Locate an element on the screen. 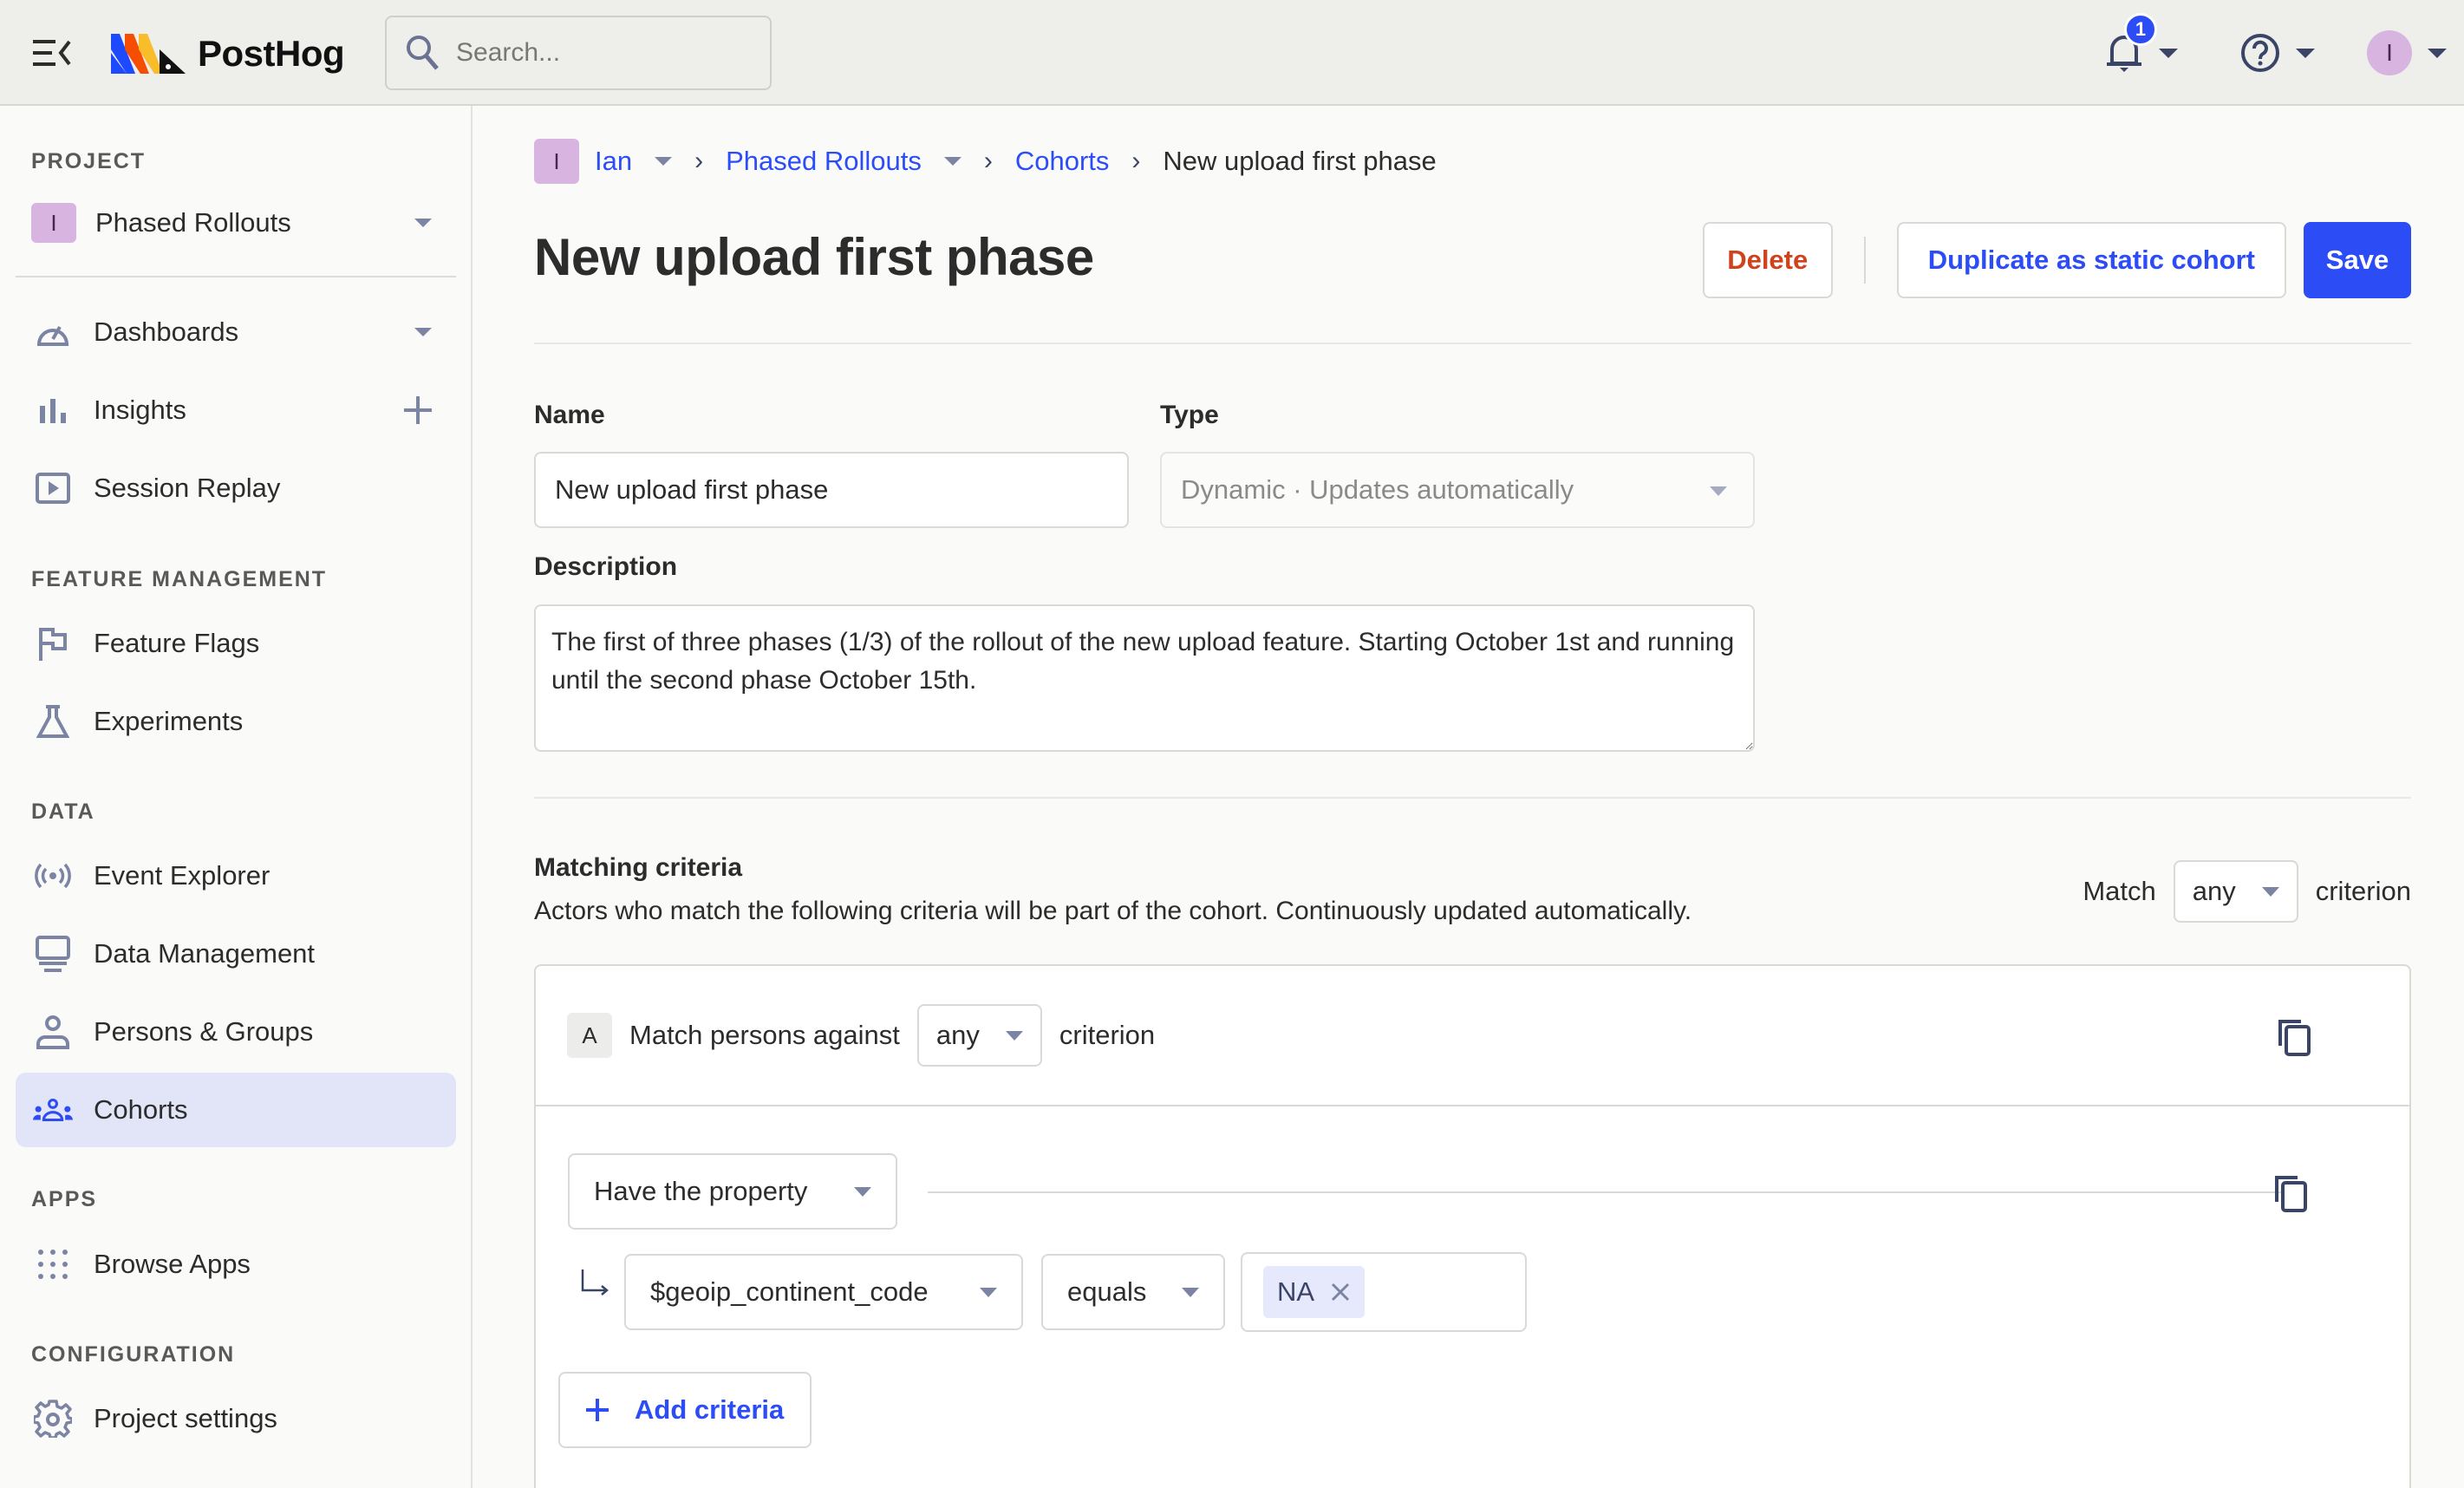  user-menu-button: I is located at coordinates (2407, 52).